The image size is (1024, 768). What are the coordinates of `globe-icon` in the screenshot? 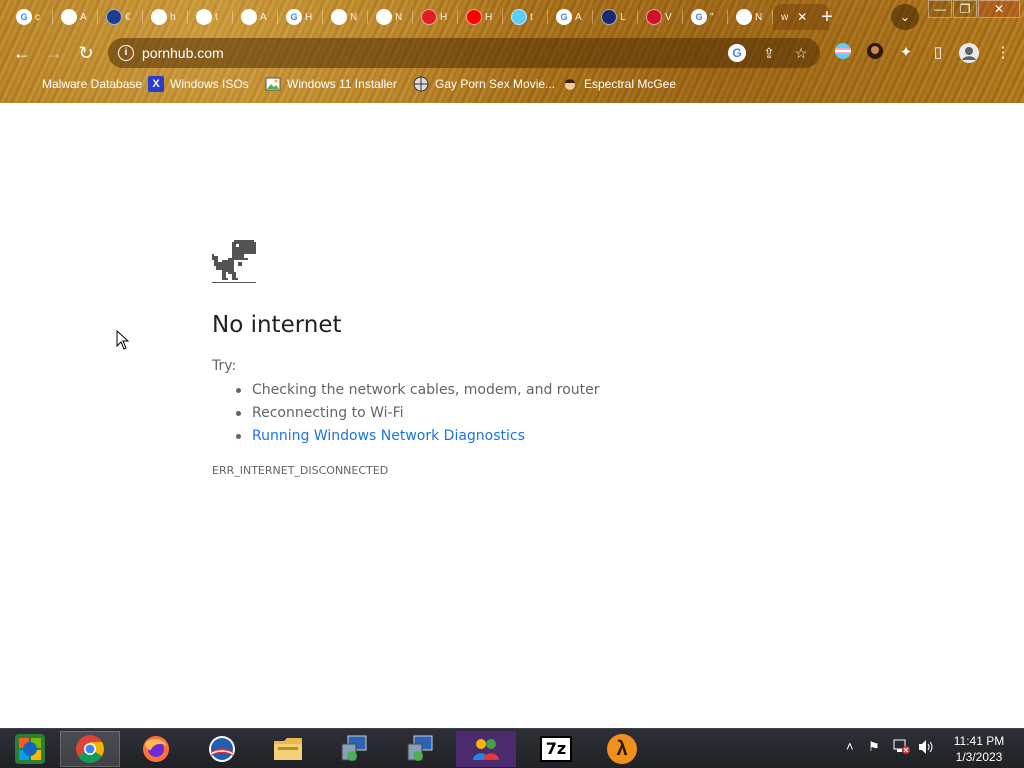 It's located at (421, 84).